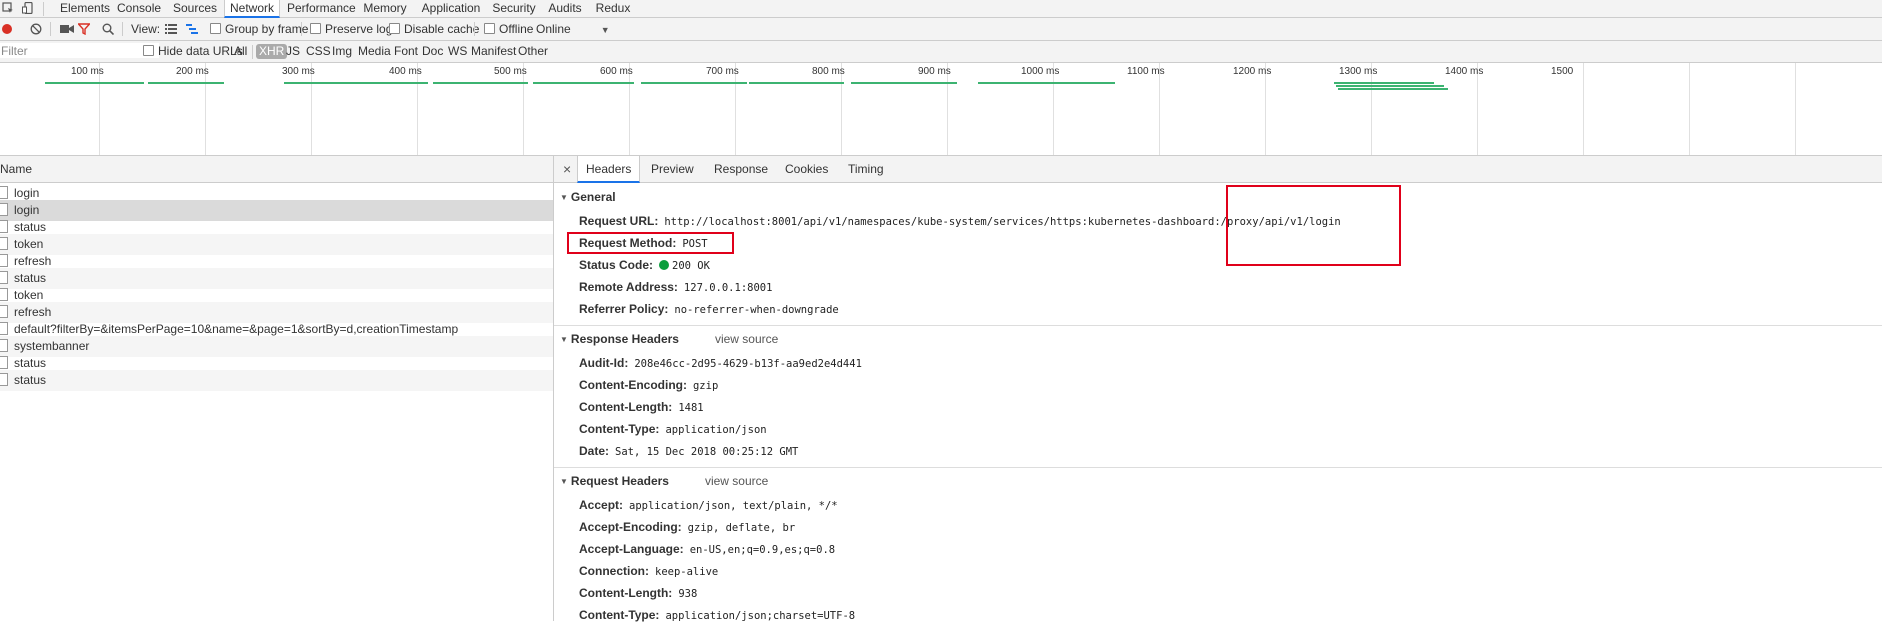 The image size is (1882, 622). What do you see at coordinates (733, 506) in the screenshot?
I see `header-value: application/json, text/plain, */*` at bounding box center [733, 506].